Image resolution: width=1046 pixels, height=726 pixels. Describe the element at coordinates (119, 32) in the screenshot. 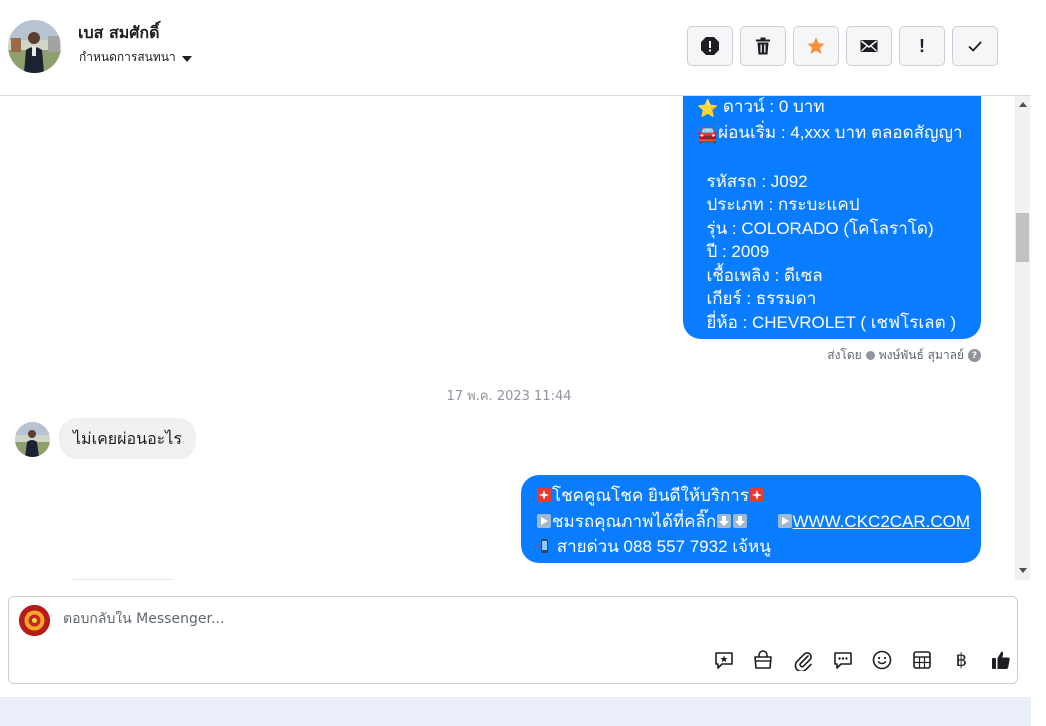

I see `contact-name: เบส สมศักดิ์` at that location.